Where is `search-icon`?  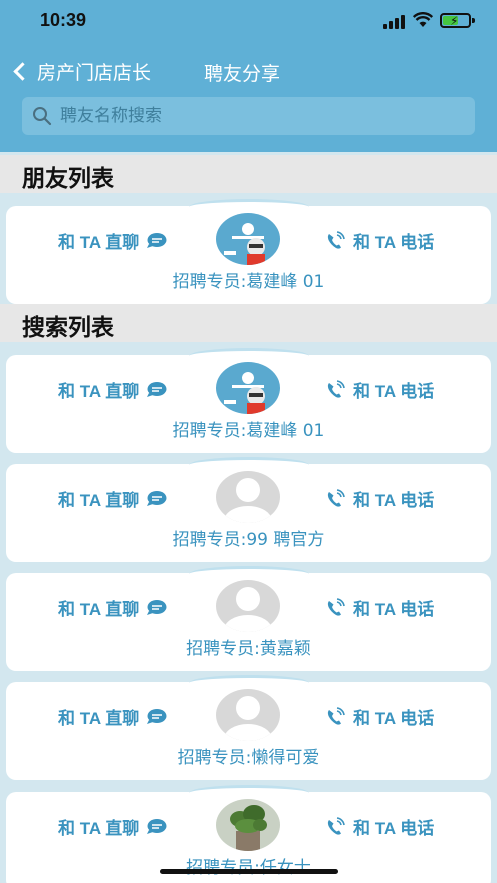 search-icon is located at coordinates (42, 116).